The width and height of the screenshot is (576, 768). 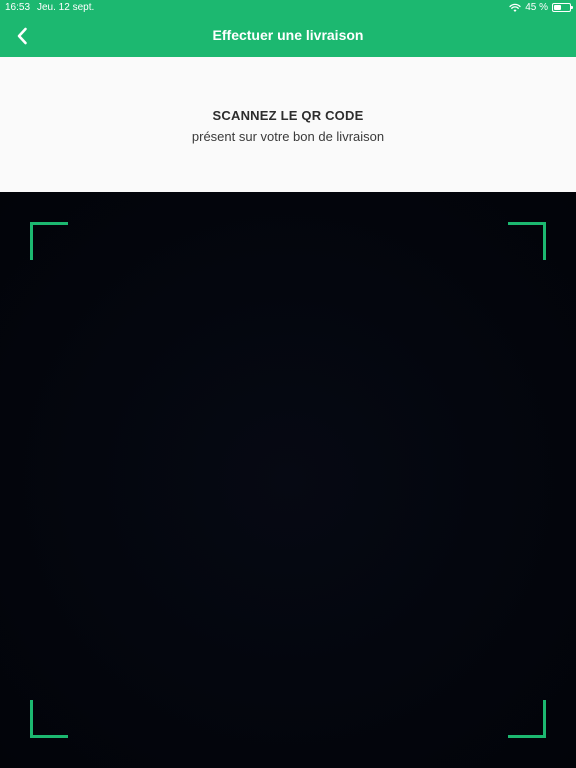 What do you see at coordinates (572, 7) in the screenshot?
I see `battery-cap` at bounding box center [572, 7].